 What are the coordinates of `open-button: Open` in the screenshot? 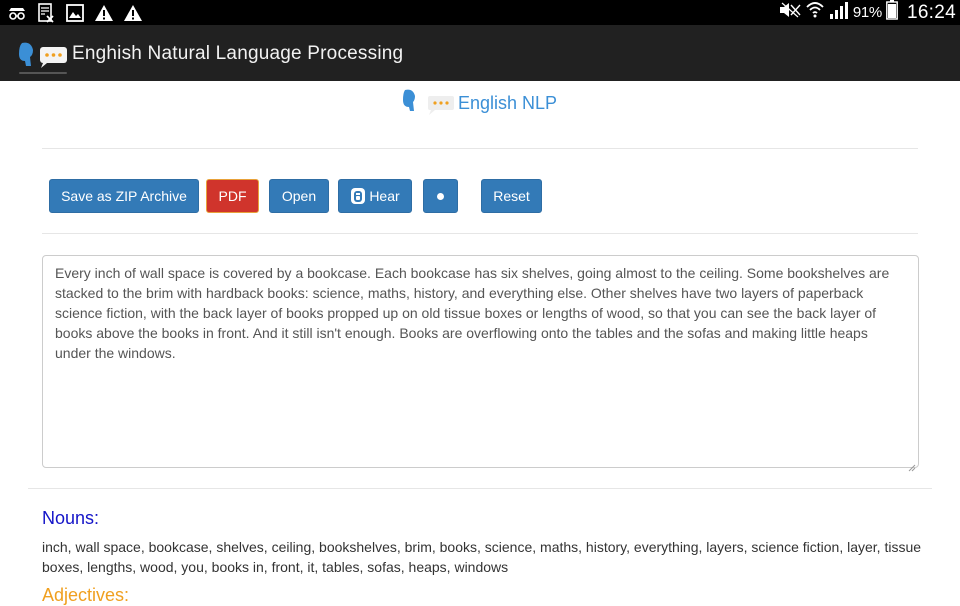 It's located at (299, 196).